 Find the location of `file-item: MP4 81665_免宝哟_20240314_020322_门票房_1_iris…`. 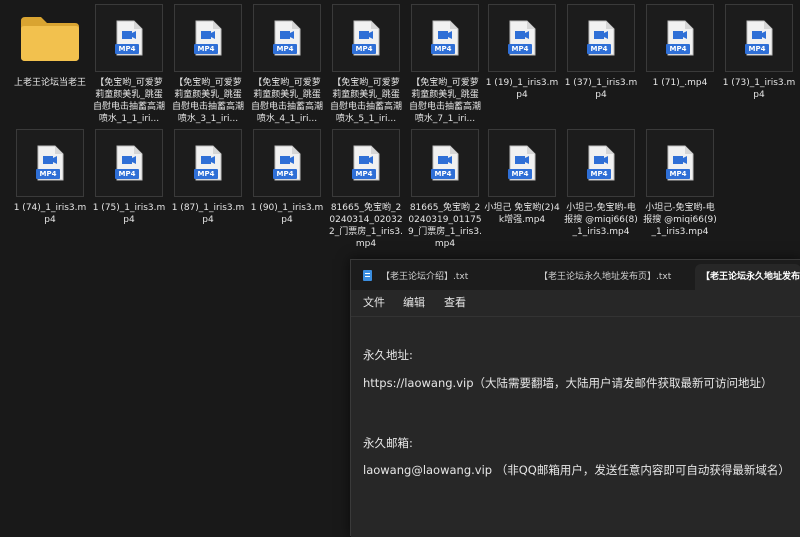

file-item: MP4 81665_免宝哟_20240314_020322_门票房_1_iris… is located at coordinates (366, 189).